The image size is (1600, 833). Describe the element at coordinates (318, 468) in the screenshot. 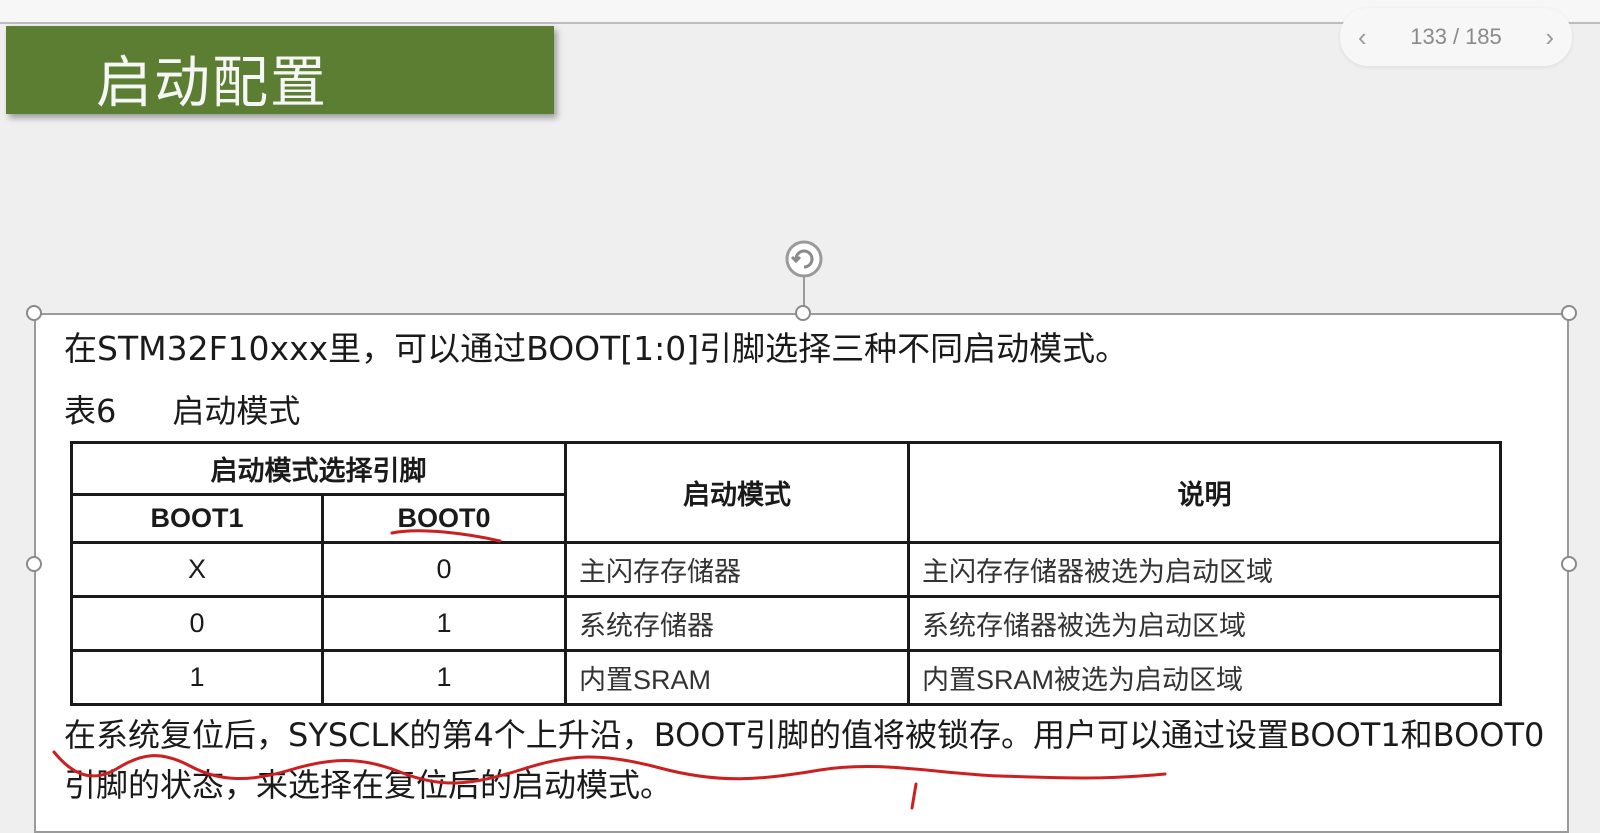

I see `header-pin-group: 启动模式选择引脚` at that location.